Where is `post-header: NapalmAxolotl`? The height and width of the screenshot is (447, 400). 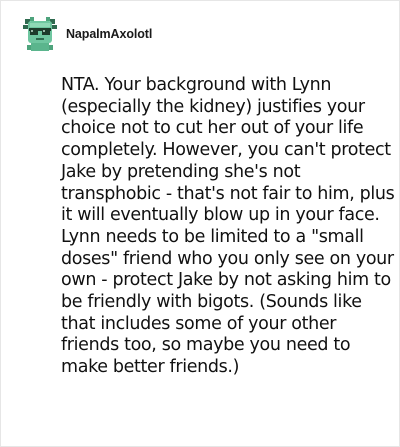 post-header: NapalmAxolotl is located at coordinates (86, 34).